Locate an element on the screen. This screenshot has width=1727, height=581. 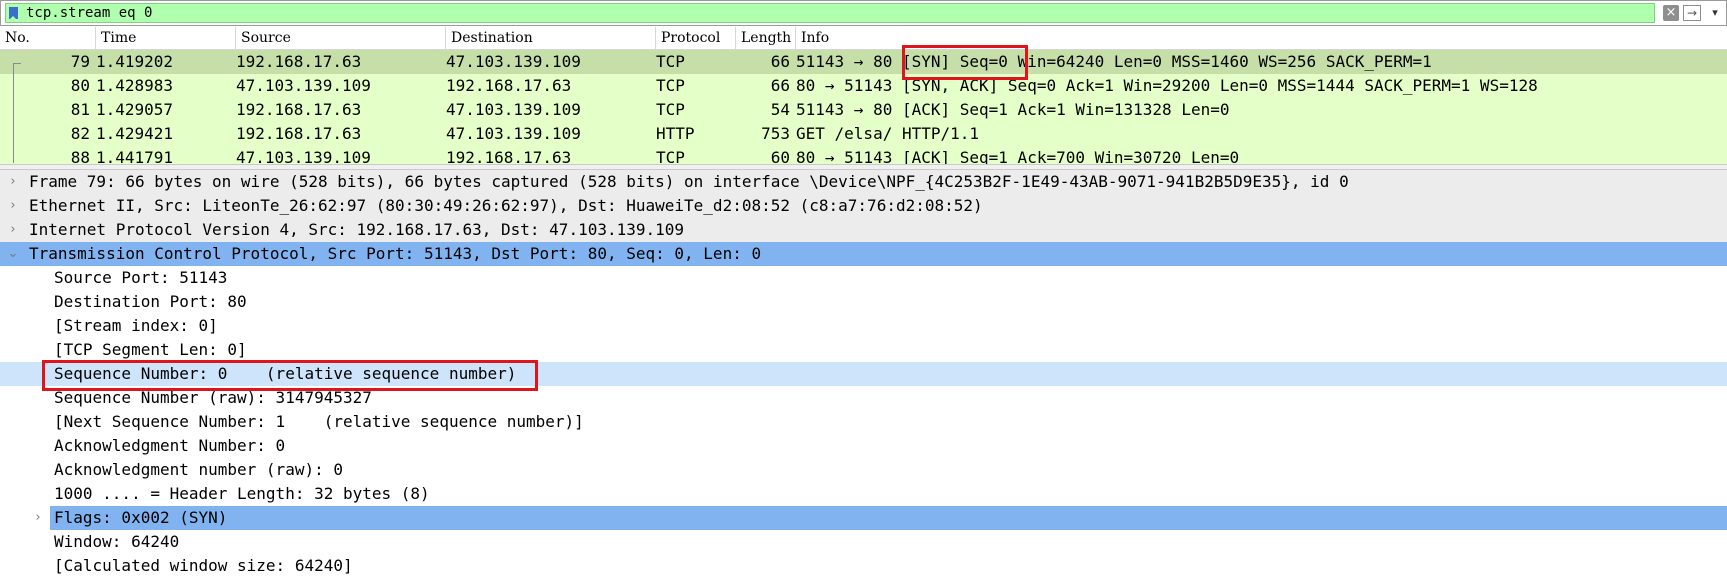
tcp-field-header-length: 1000 .... = Header Length: 32 bytes (8) is located at coordinates (863, 494).